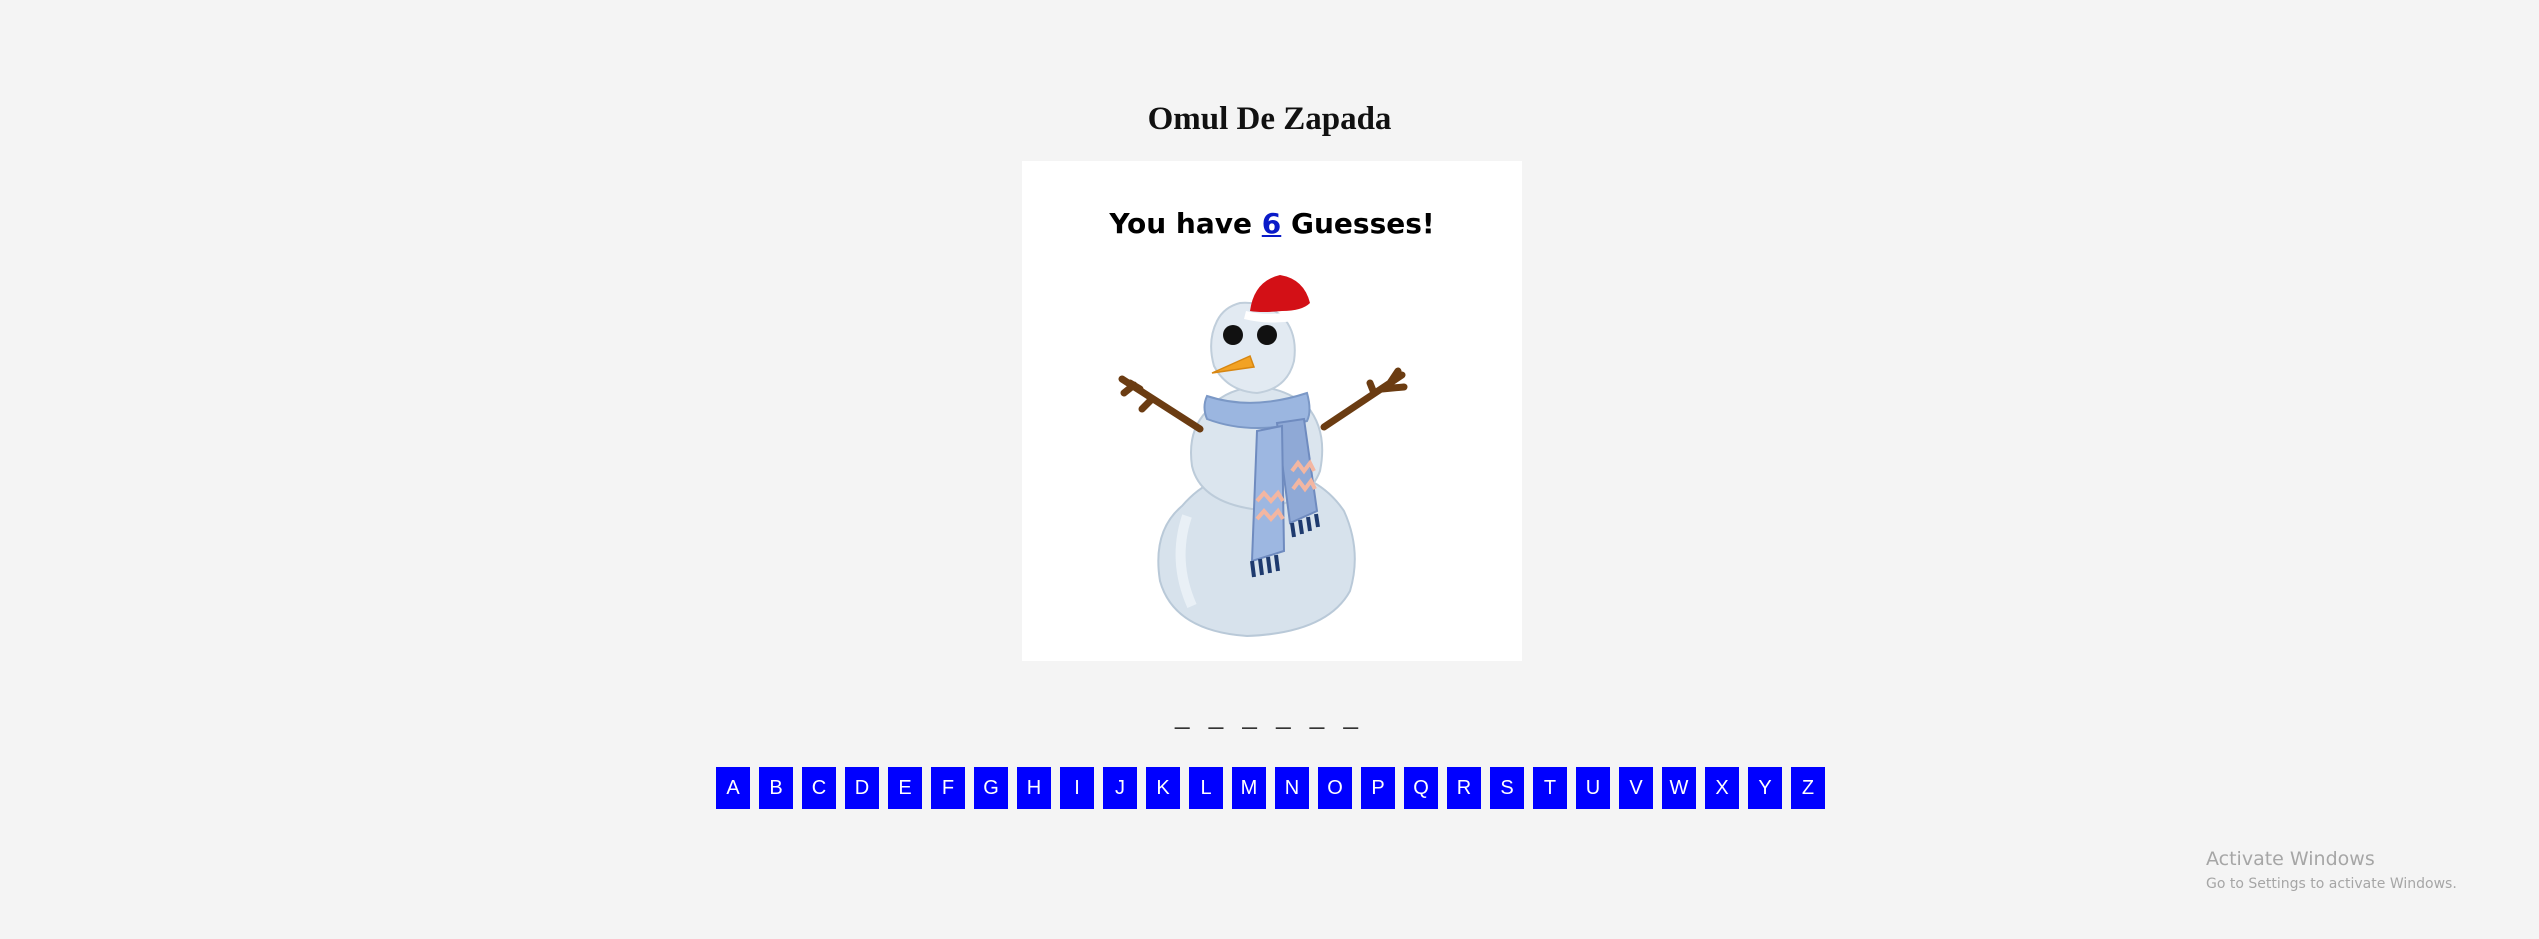  Describe the element at coordinates (1335, 788) in the screenshot. I see `letter-button-o: O` at that location.